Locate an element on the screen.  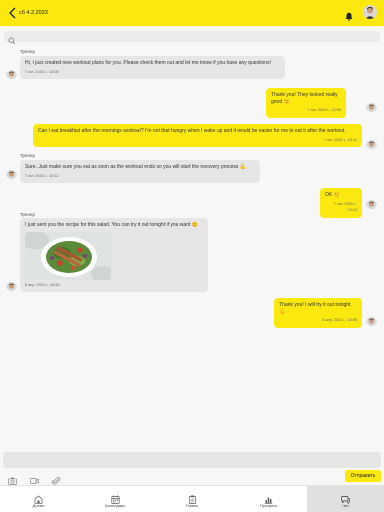
home-icon is located at coordinates (38, 497).